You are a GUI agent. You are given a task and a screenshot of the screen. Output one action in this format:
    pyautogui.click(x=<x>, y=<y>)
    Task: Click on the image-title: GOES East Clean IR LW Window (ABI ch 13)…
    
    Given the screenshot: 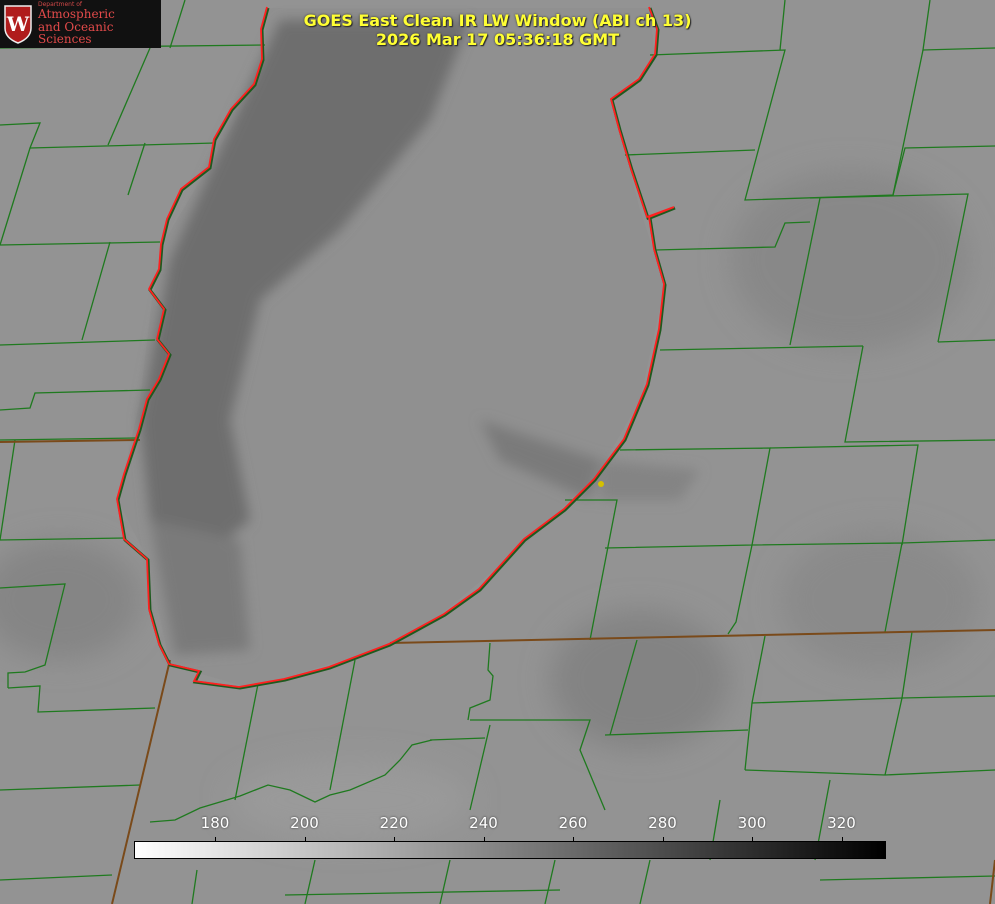 What is the action you would take?
    pyautogui.click(x=497, y=30)
    